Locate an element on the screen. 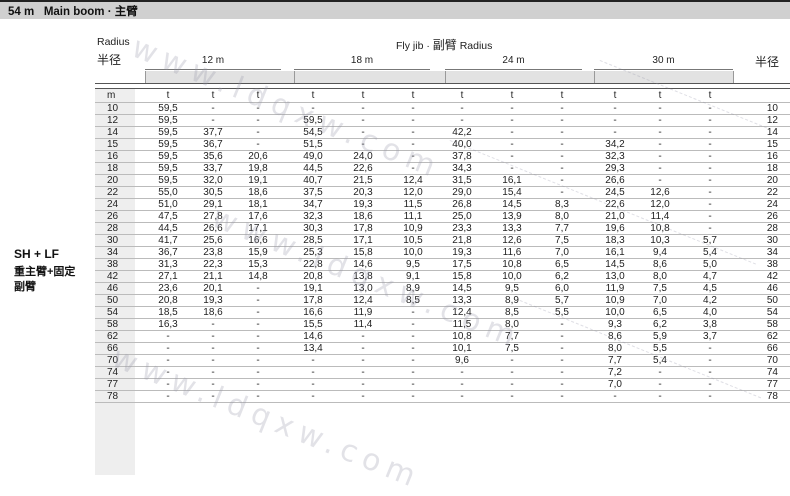  load-cell: 7,7 is located at coordinates (615, 360).